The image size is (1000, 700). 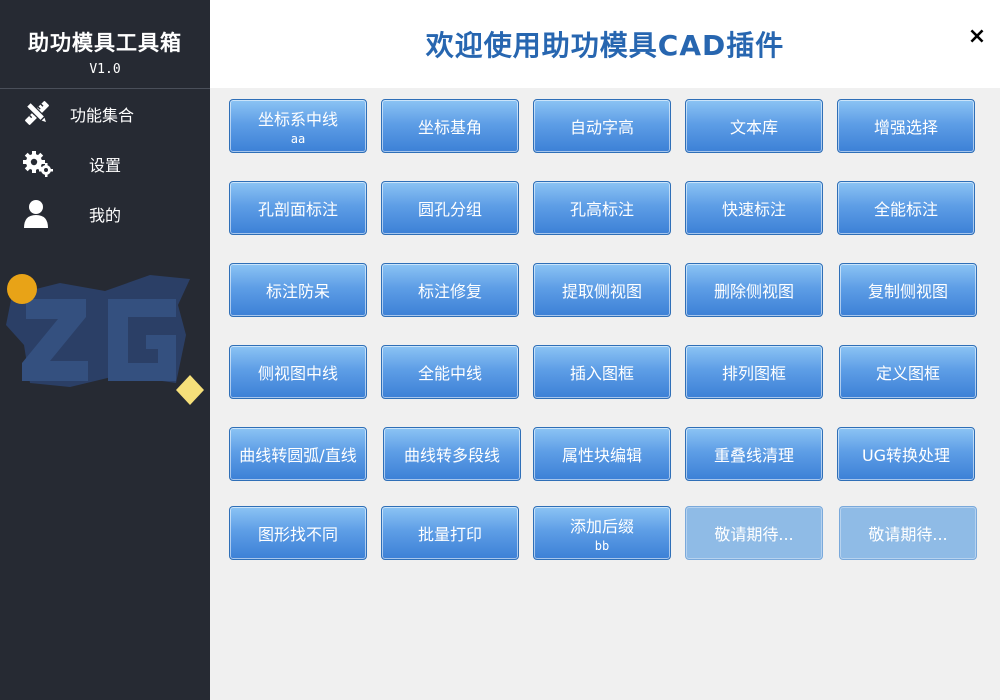 I want to click on app-version: V1.0, so click(x=105, y=69).